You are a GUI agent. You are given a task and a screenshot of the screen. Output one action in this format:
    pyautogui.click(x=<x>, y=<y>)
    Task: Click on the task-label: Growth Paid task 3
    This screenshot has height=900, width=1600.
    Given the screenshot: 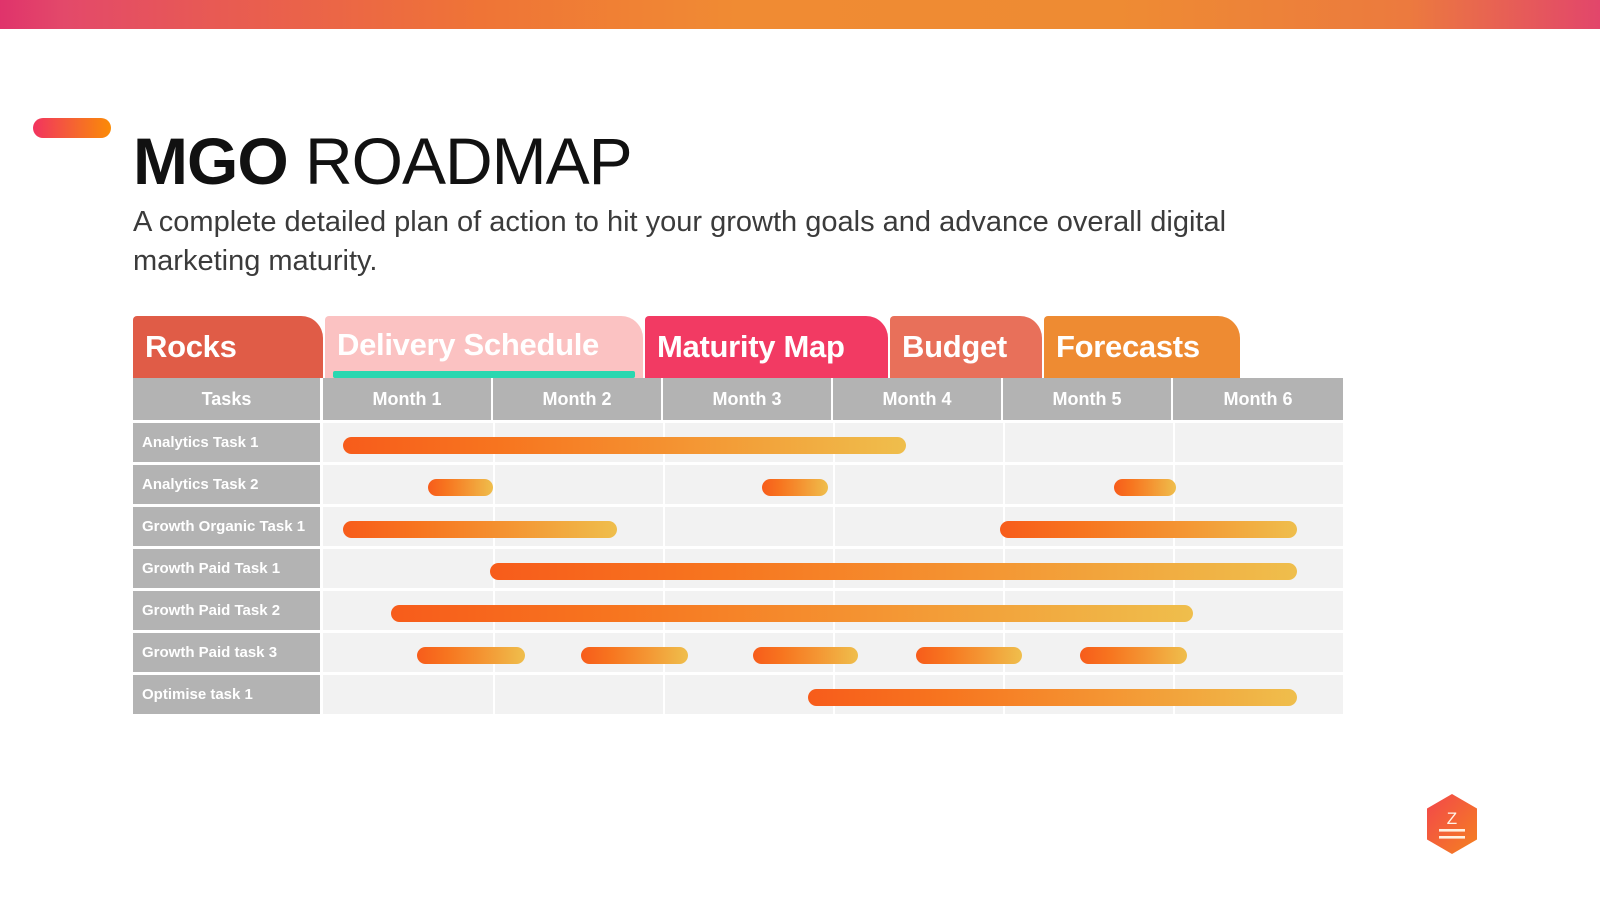 What is the action you would take?
    pyautogui.click(x=228, y=651)
    